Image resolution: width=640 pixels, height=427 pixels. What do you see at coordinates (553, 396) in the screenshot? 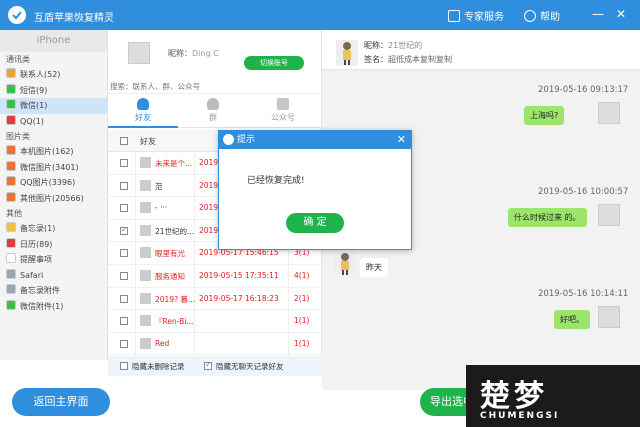
I see `watermark-logo: 楚梦 CHUMENGSI` at bounding box center [553, 396].